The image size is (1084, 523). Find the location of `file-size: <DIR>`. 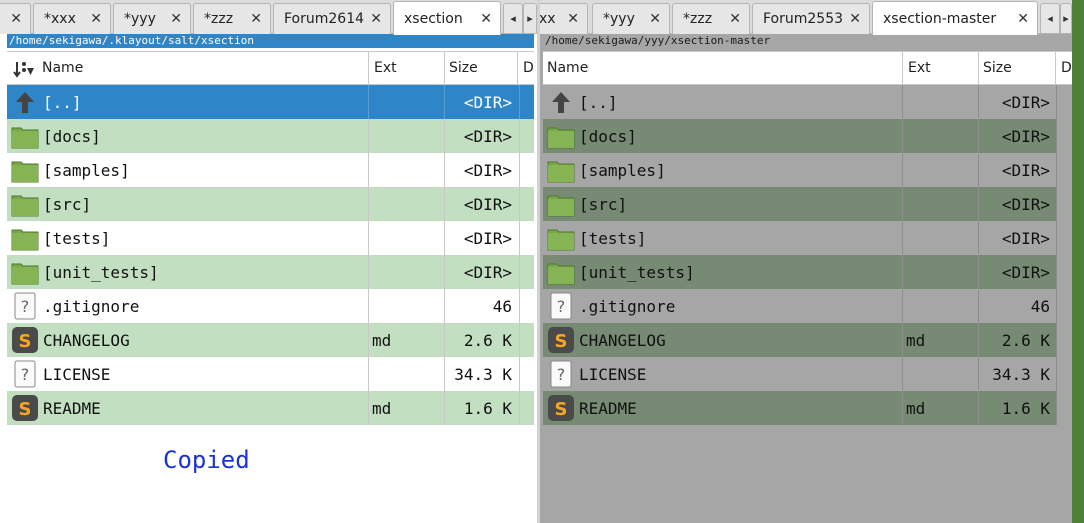

file-size: <DIR> is located at coordinates (1025, 170).